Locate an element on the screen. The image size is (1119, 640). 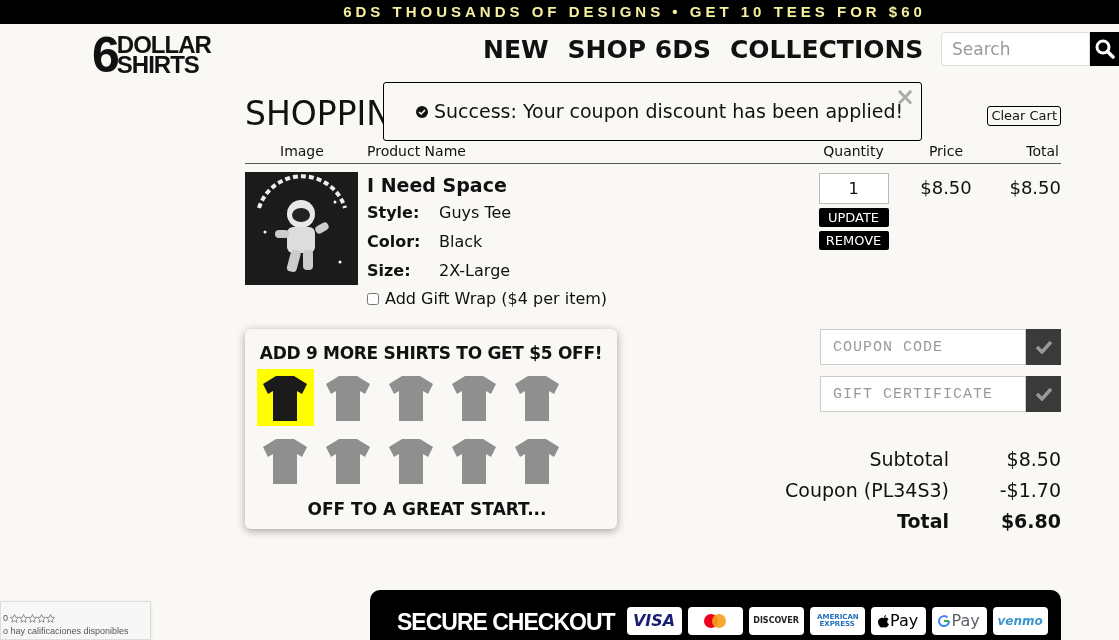
price-cell-text: $8.50 is located at coordinates (946, 188).